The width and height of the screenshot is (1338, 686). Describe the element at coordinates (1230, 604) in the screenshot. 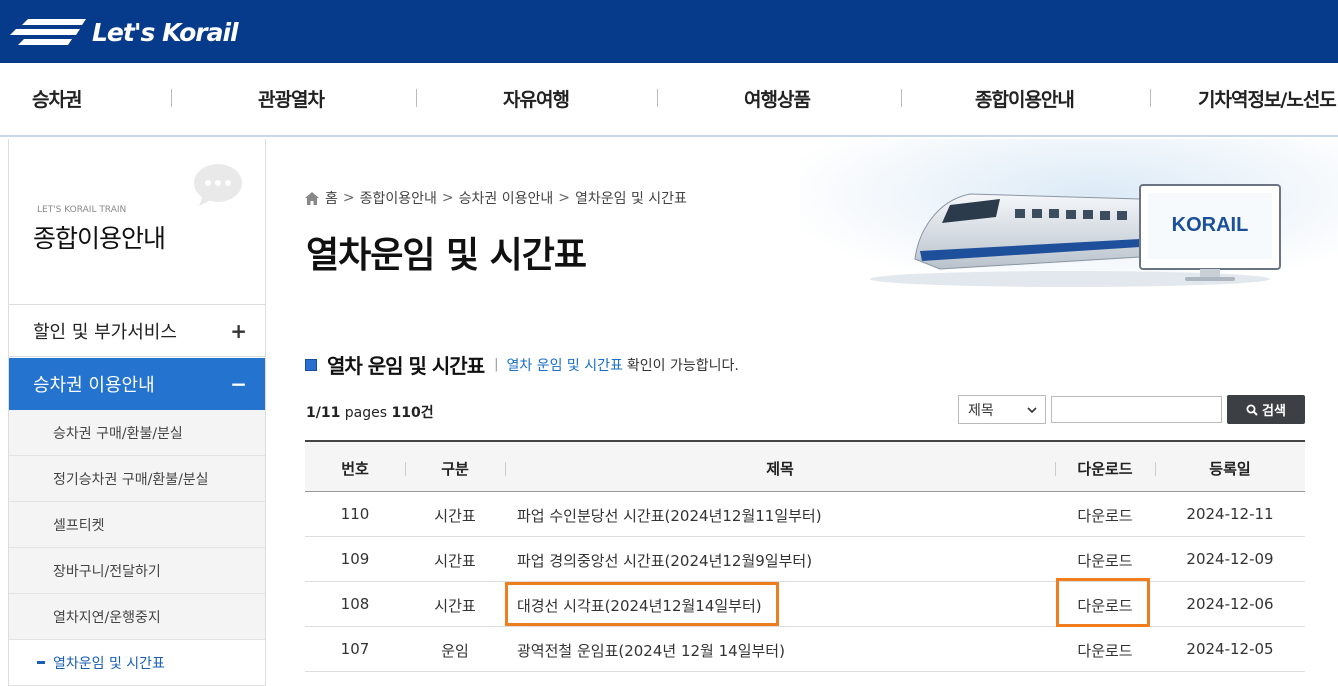

I see `row-date: 2024-12-06` at that location.